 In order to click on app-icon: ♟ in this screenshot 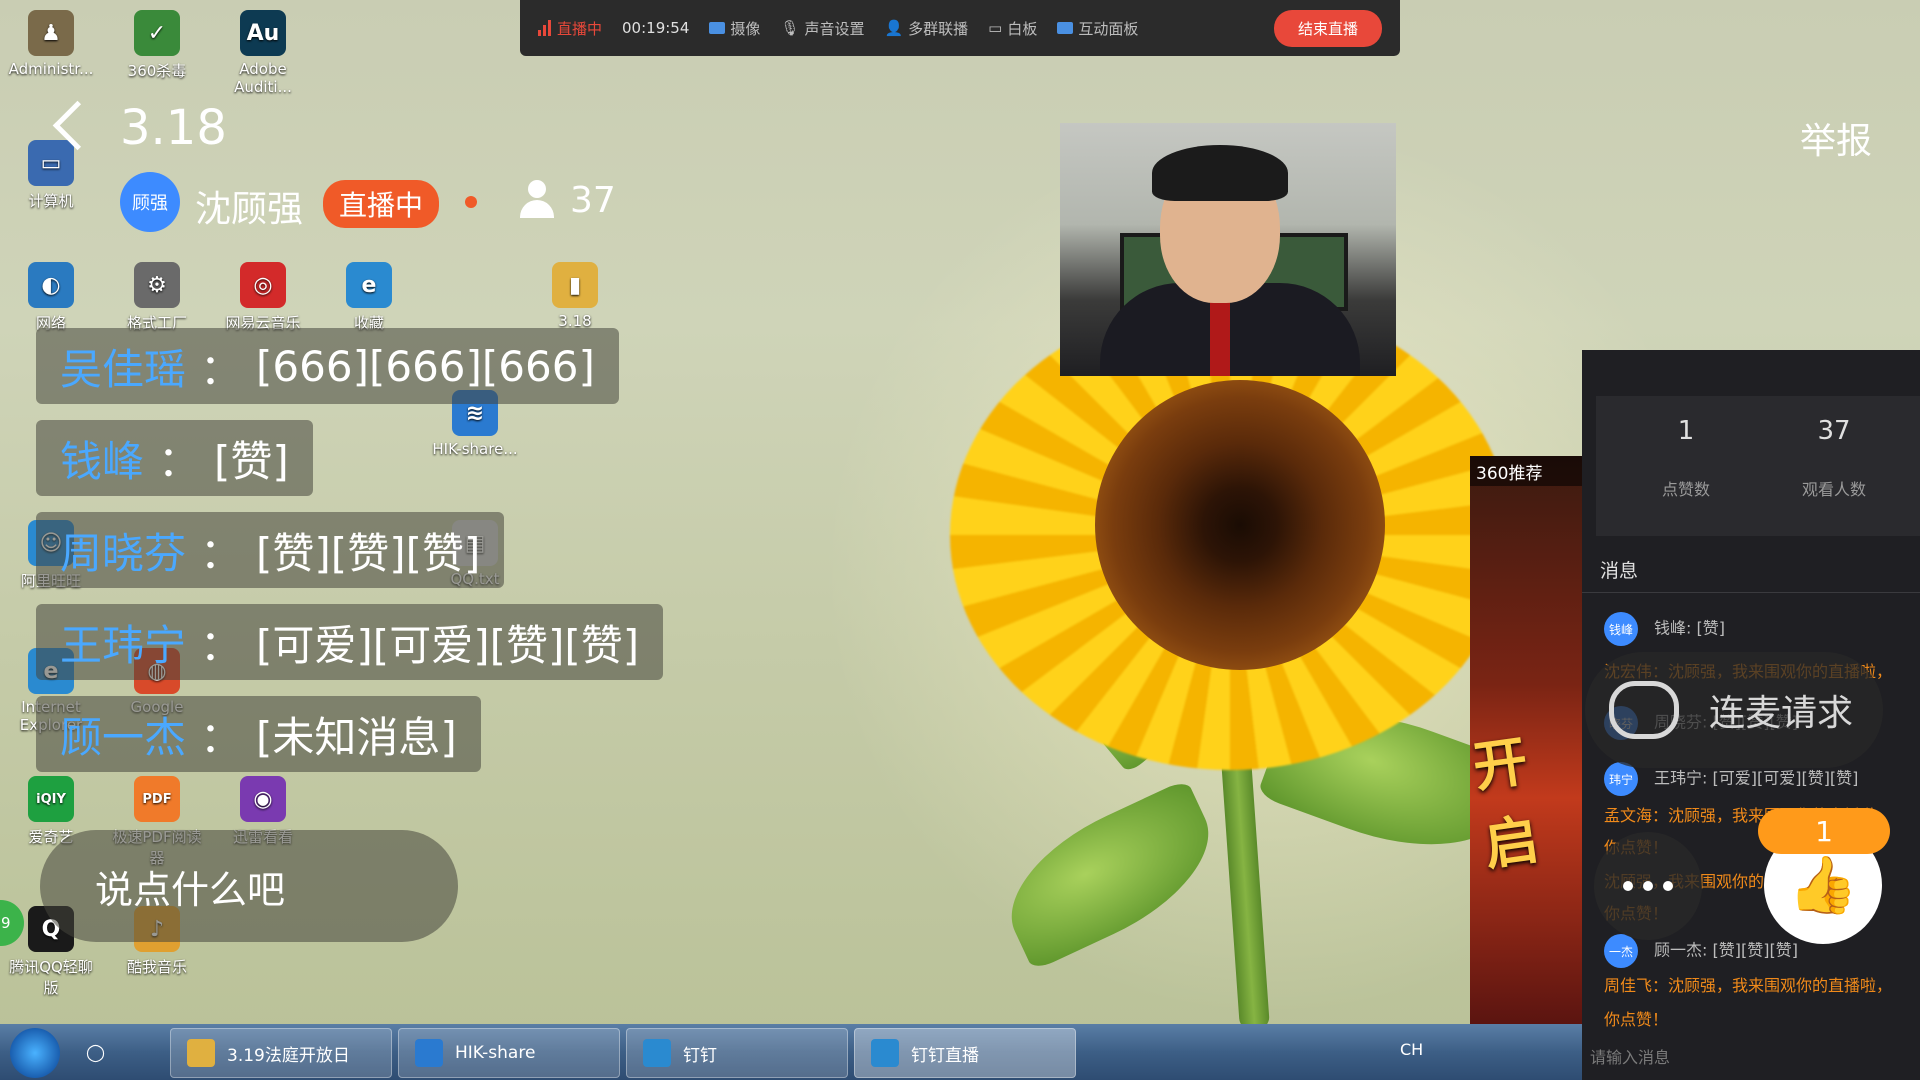, I will do `click(51, 33)`.